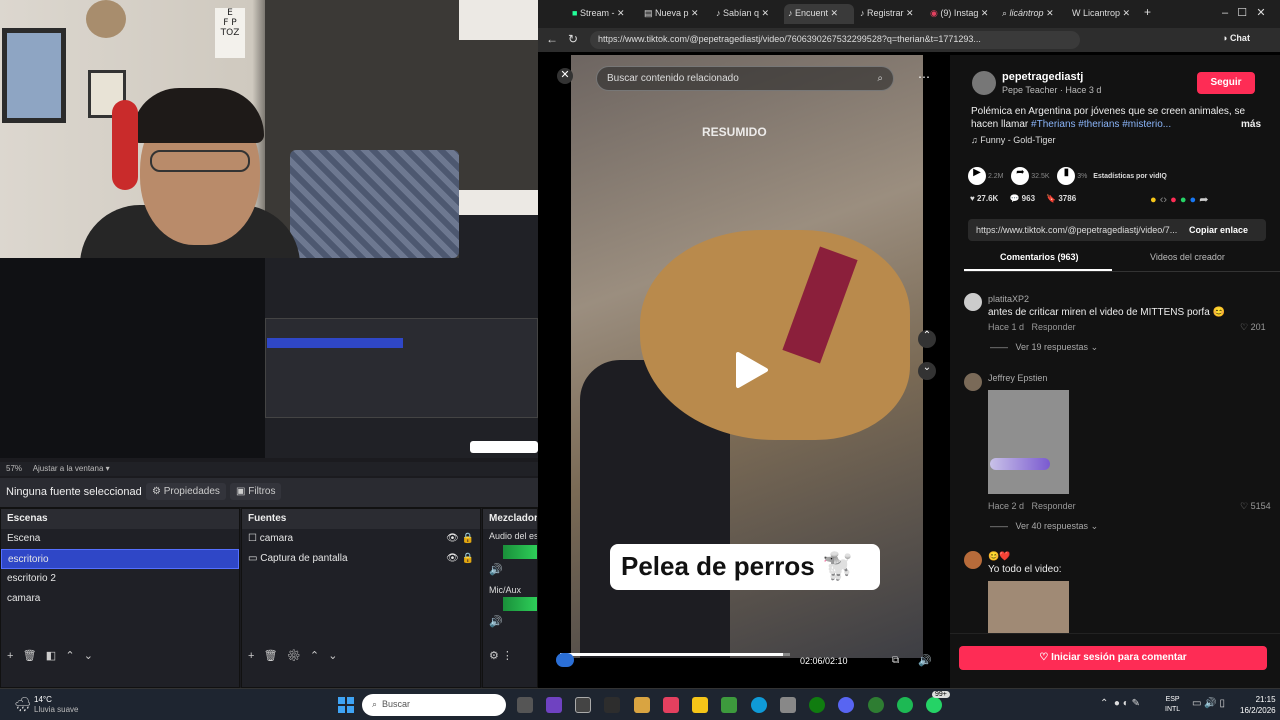 The height and width of the screenshot is (720, 1280). What do you see at coordinates (186, 491) in the screenshot?
I see `properties-button: ⚙ Propiedades` at bounding box center [186, 491].